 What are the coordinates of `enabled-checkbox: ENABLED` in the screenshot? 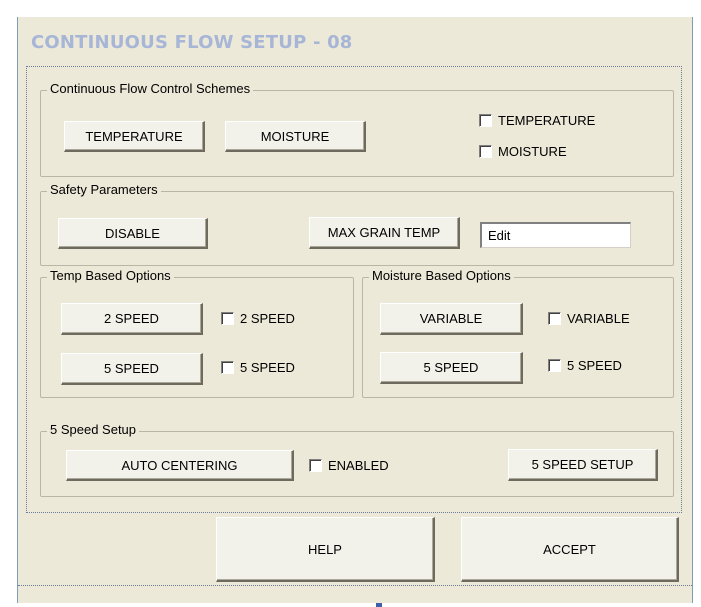 It's located at (349, 465).